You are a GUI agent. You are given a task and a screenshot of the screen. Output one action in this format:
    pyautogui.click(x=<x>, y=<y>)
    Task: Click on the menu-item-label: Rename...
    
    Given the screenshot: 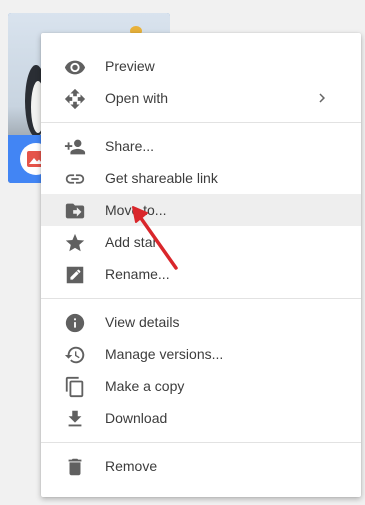 What is the action you would take?
    pyautogui.click(x=137, y=274)
    